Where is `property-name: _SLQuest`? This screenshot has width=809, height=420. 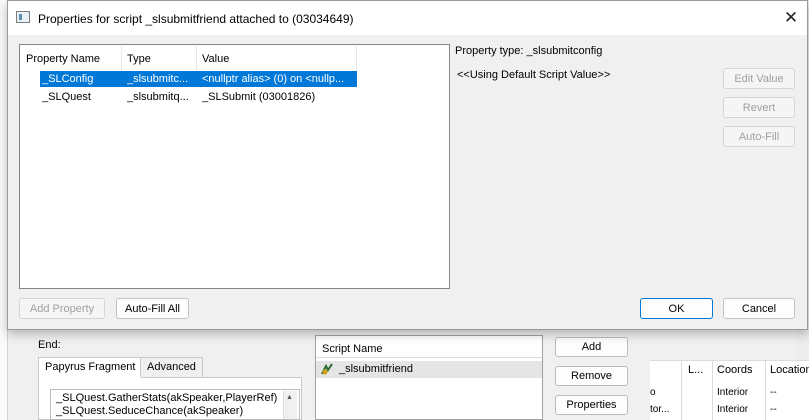
property-name: _SLQuest is located at coordinates (66, 97).